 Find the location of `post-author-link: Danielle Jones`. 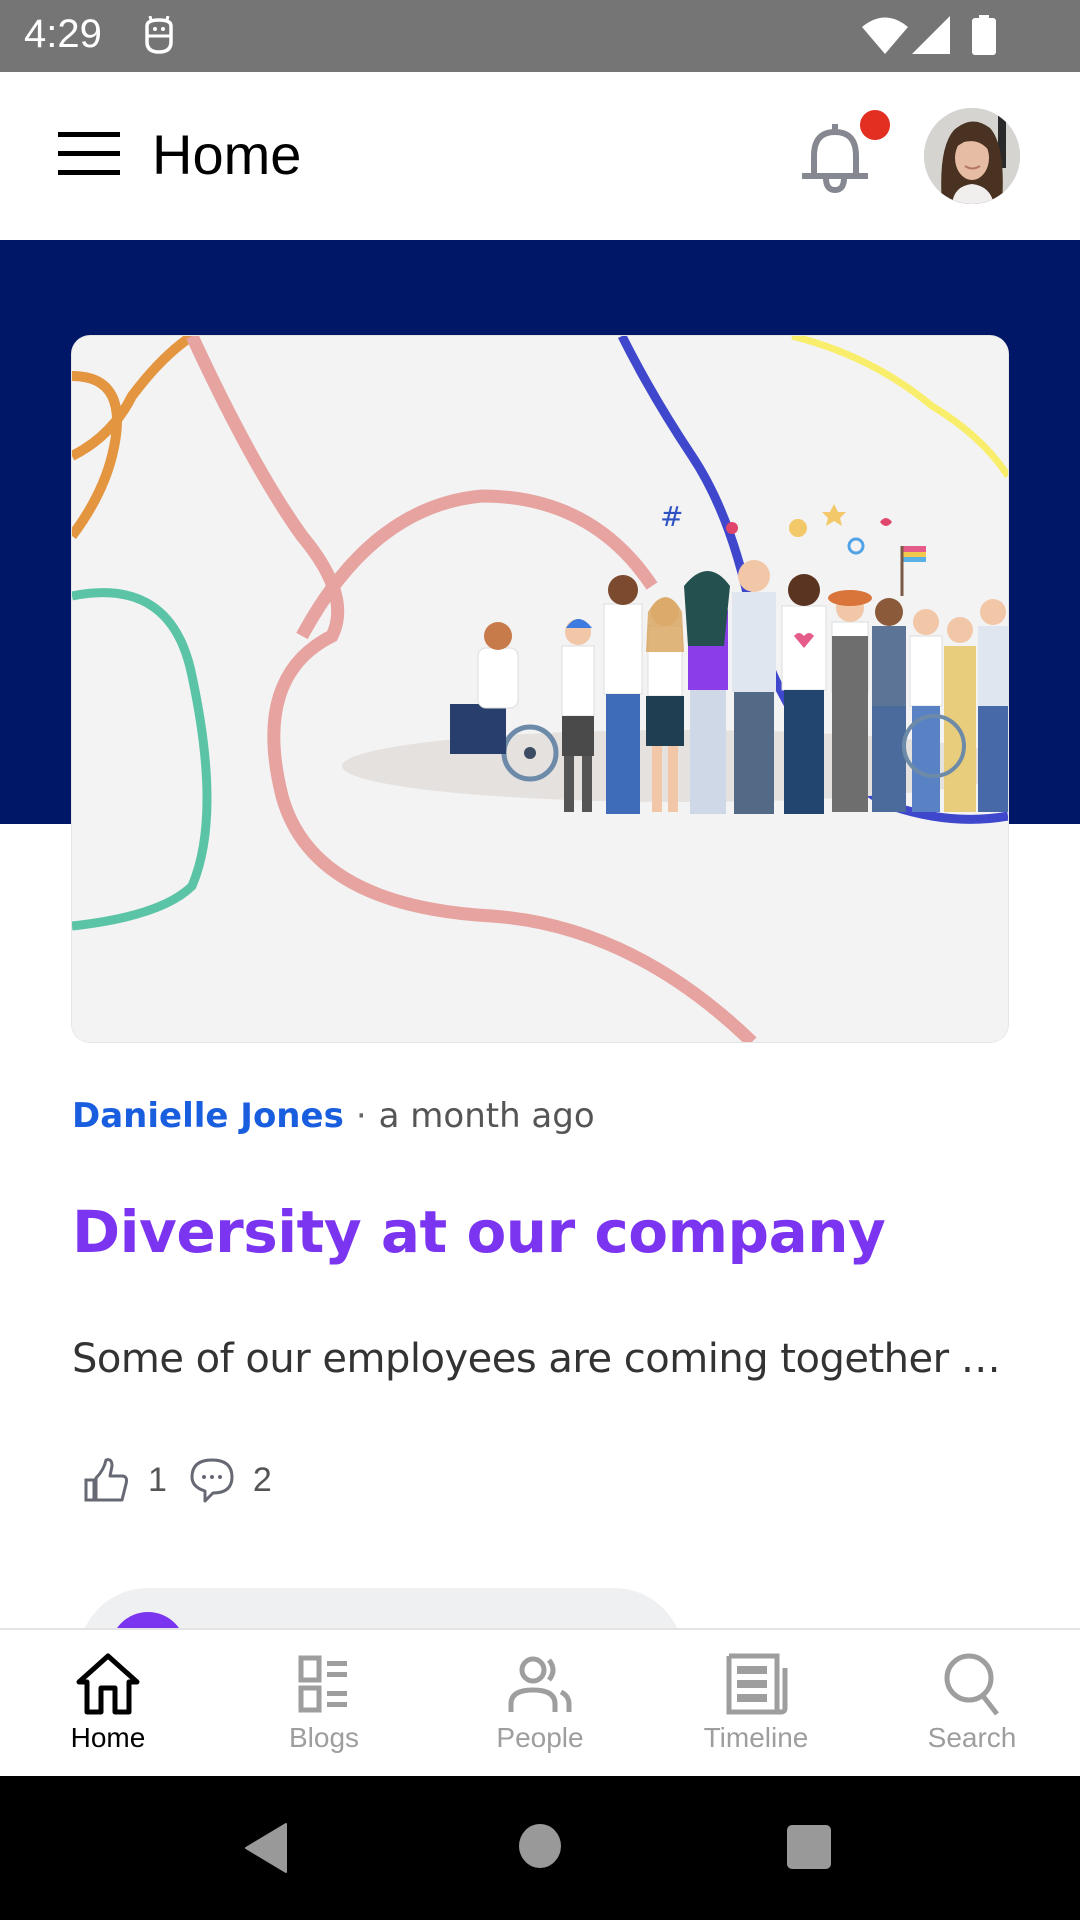

post-author-link: Danielle Jones is located at coordinates (208, 1116).